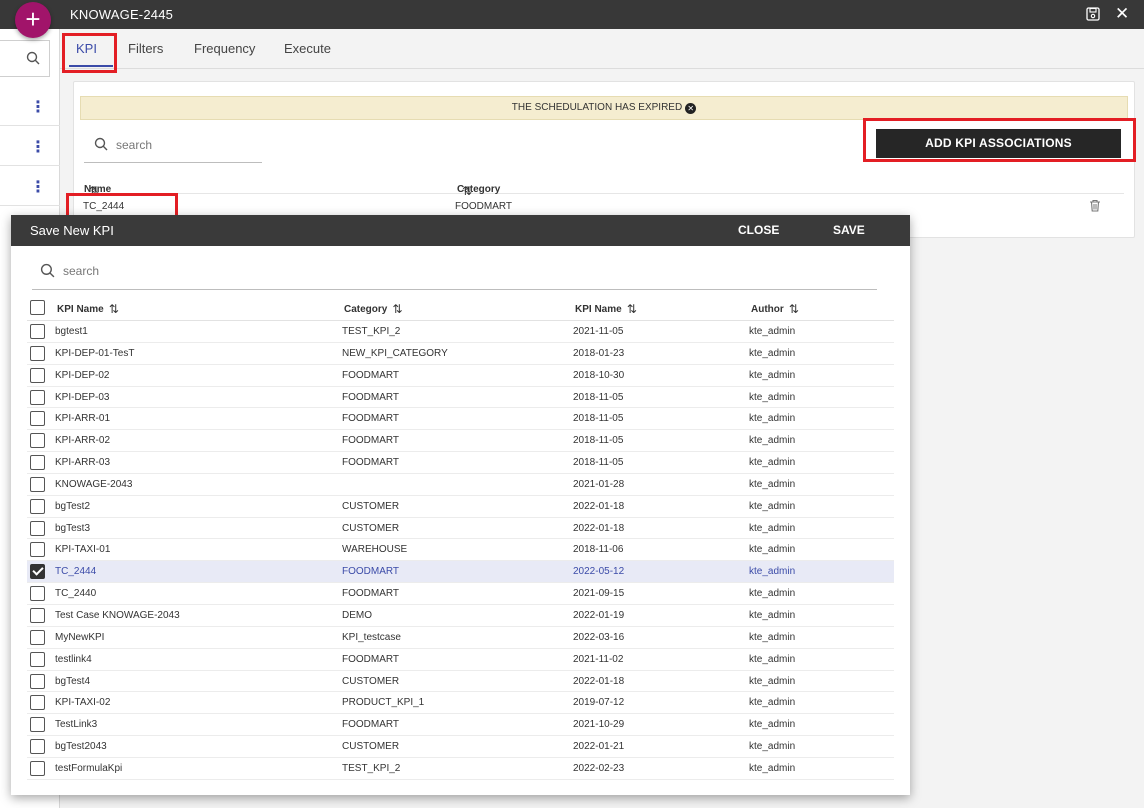  I want to click on kpi-name-cell: KPI-DEP-02, so click(82, 375).